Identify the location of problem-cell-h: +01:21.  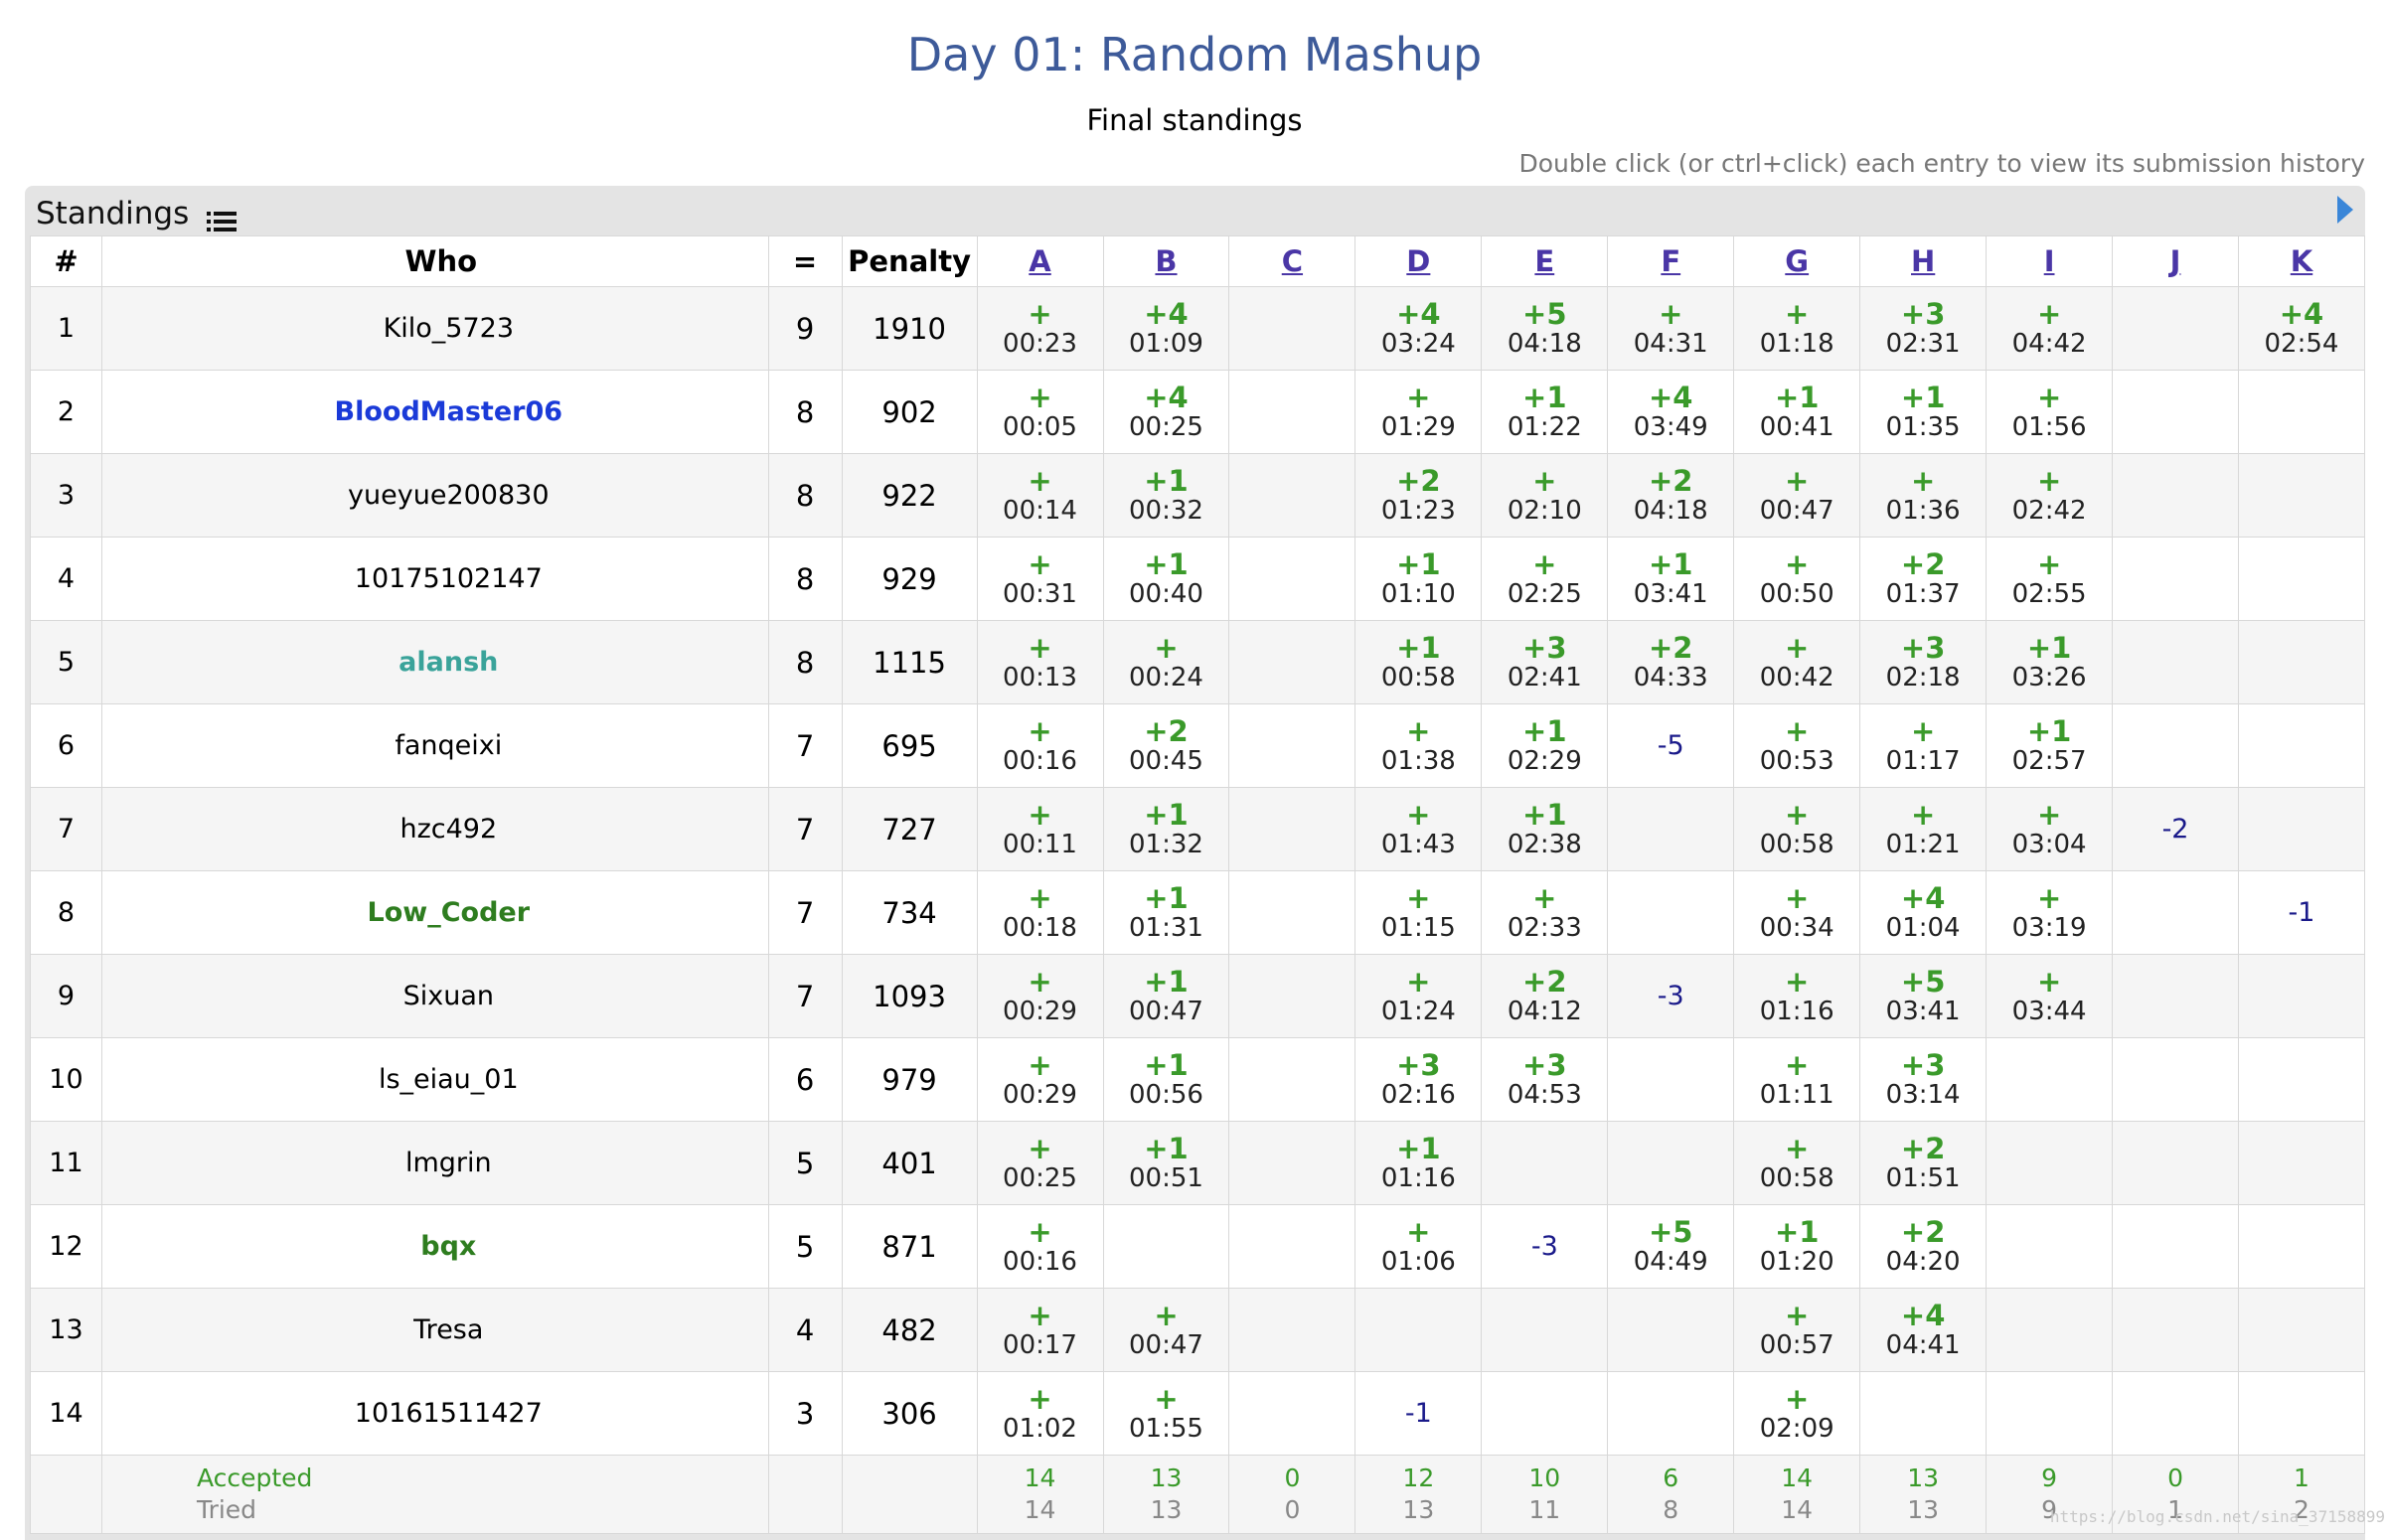
(1923, 829).